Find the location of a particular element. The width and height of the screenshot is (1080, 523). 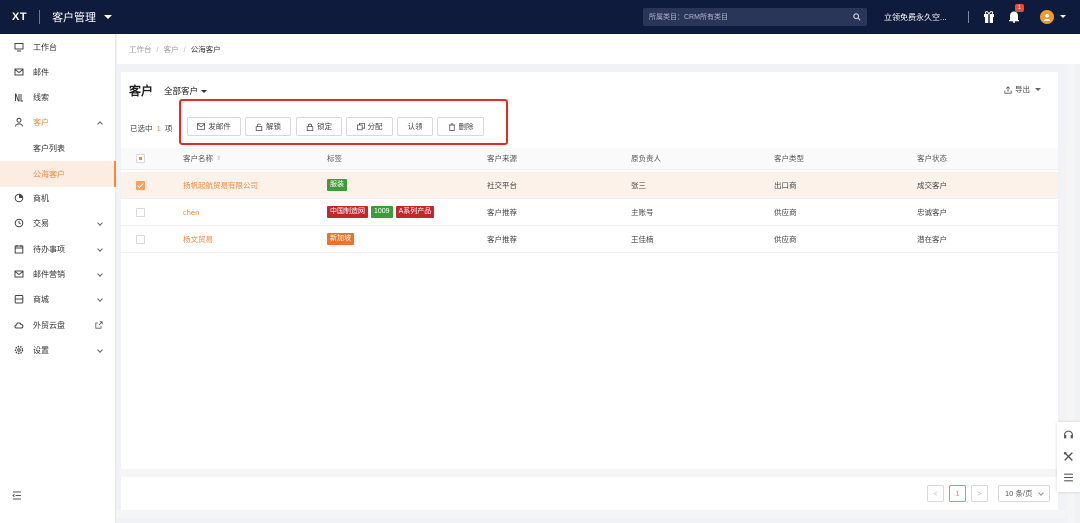

avatar-chevron-down-icon is located at coordinates (1063, 16).